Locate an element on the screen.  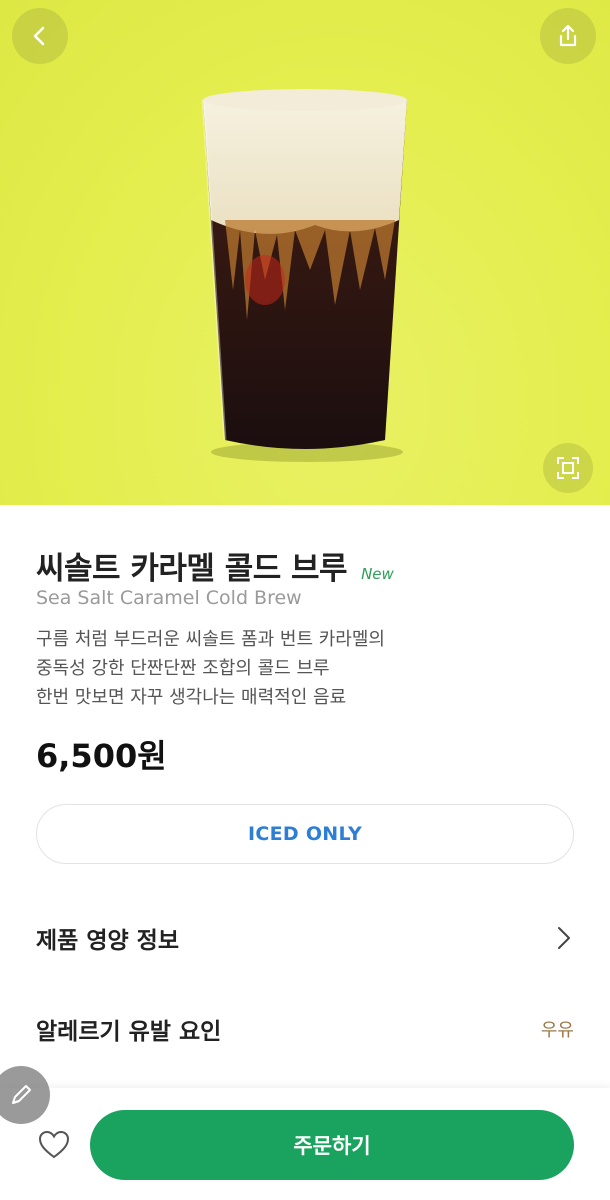
nutrition-info-row: 제품 영양 정보 is located at coordinates (305, 938).